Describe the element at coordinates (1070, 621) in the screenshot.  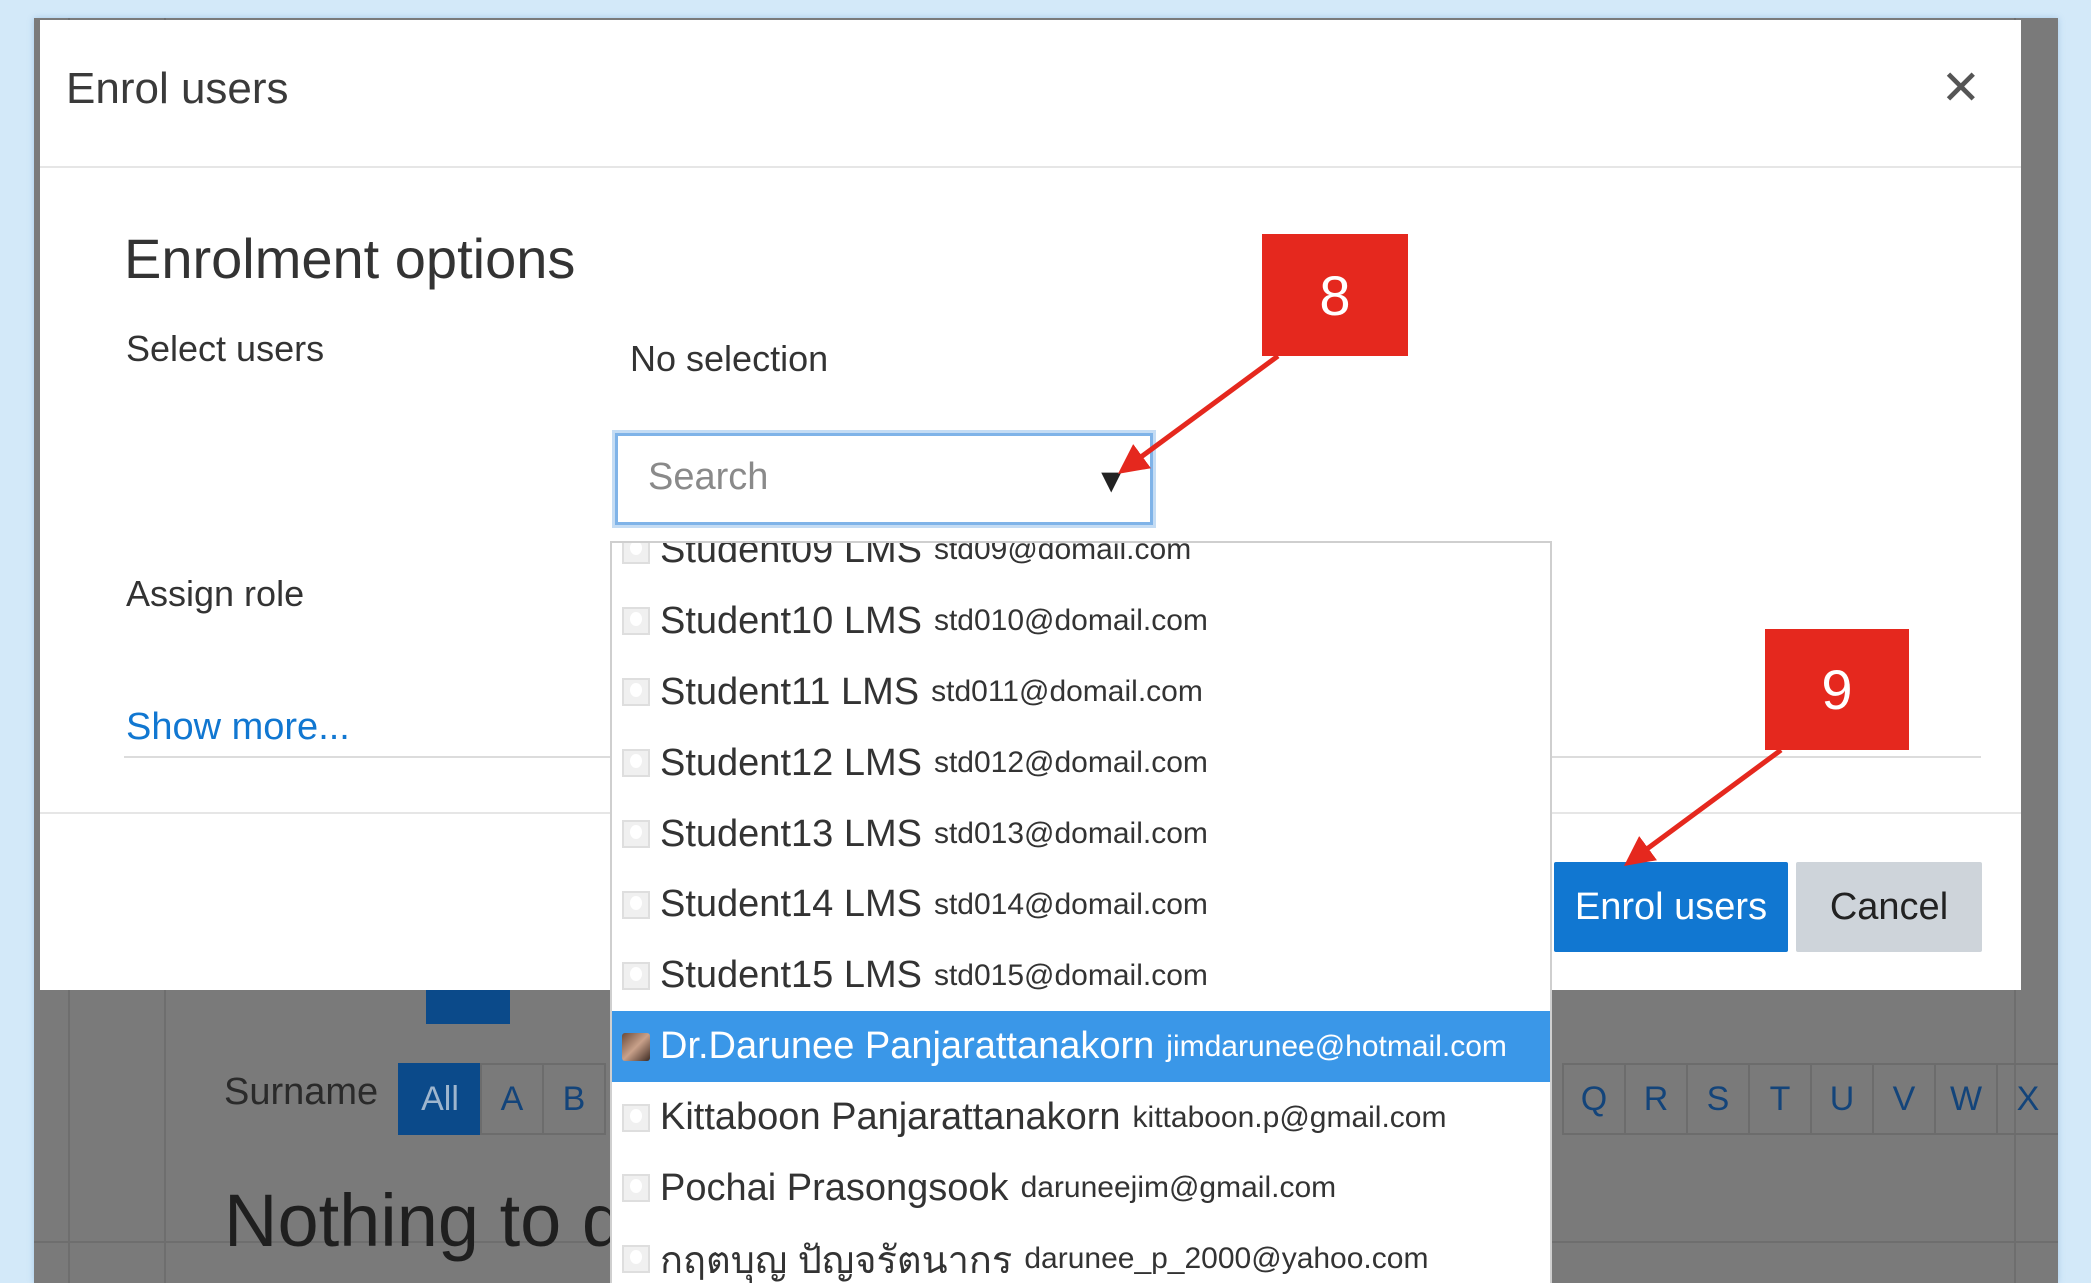
I see `user-email: std010@domail.com` at that location.